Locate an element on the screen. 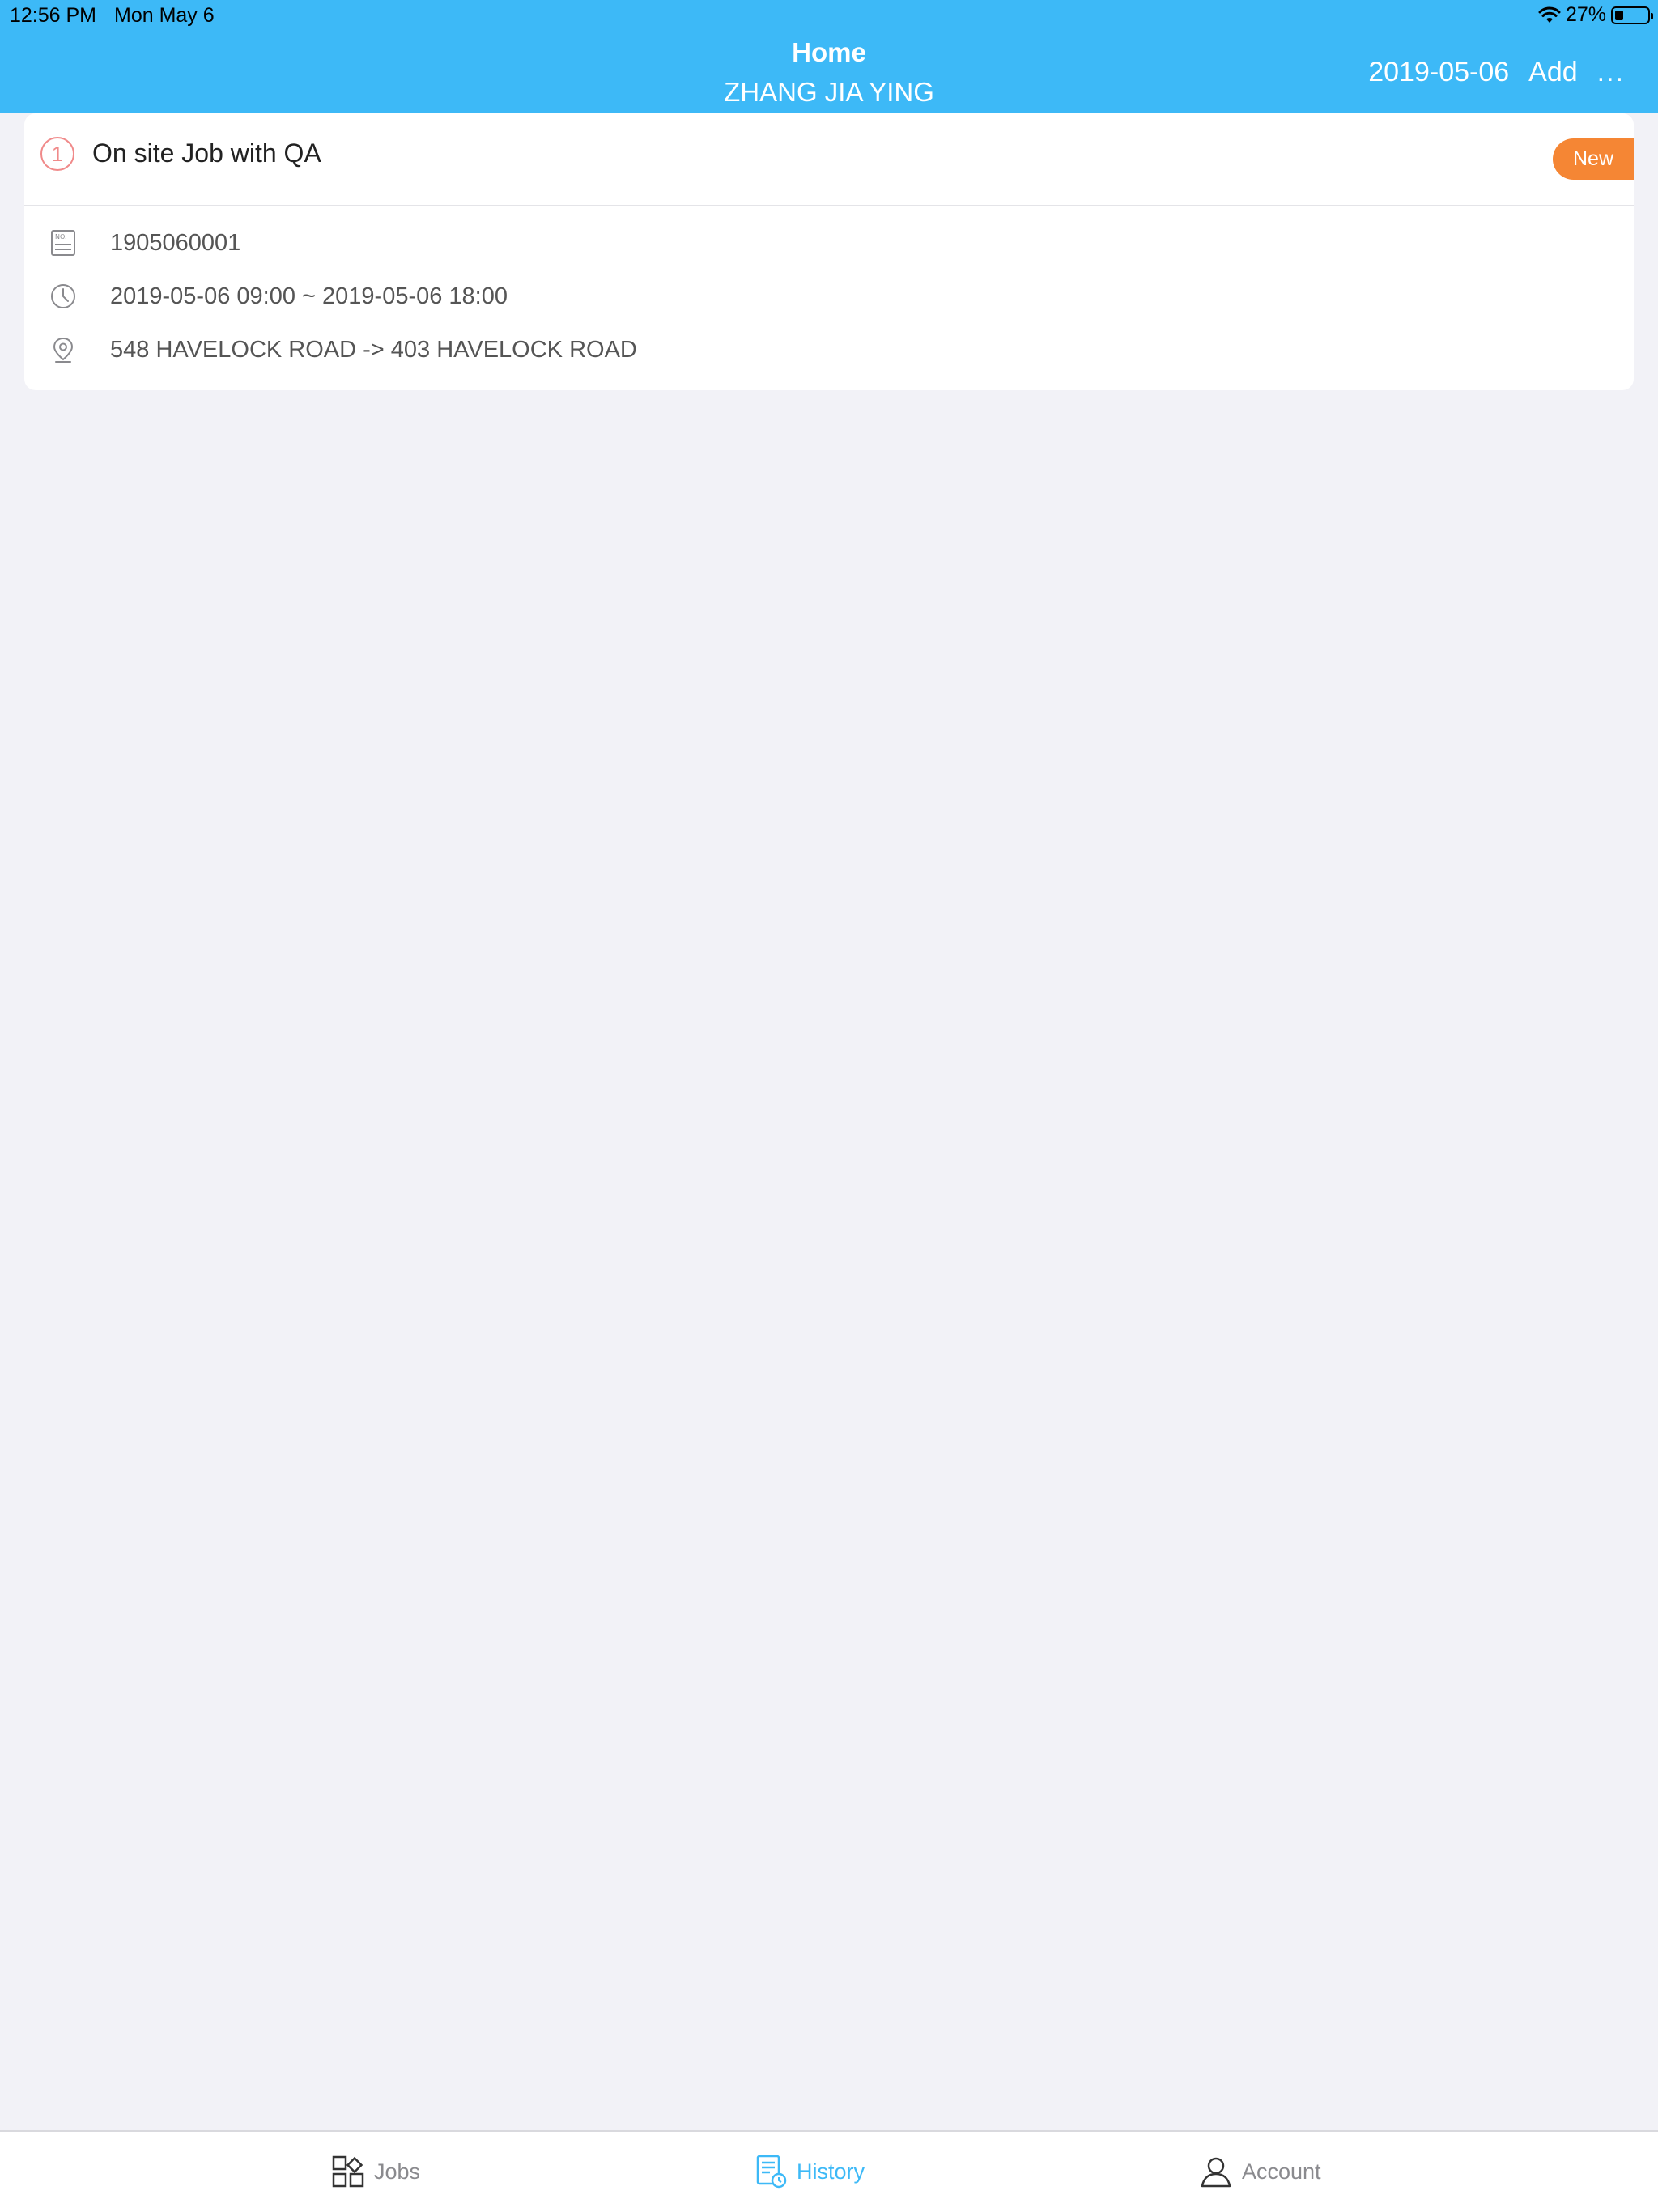 This screenshot has height=2212, width=1658. clock-icon is located at coordinates (63, 296).